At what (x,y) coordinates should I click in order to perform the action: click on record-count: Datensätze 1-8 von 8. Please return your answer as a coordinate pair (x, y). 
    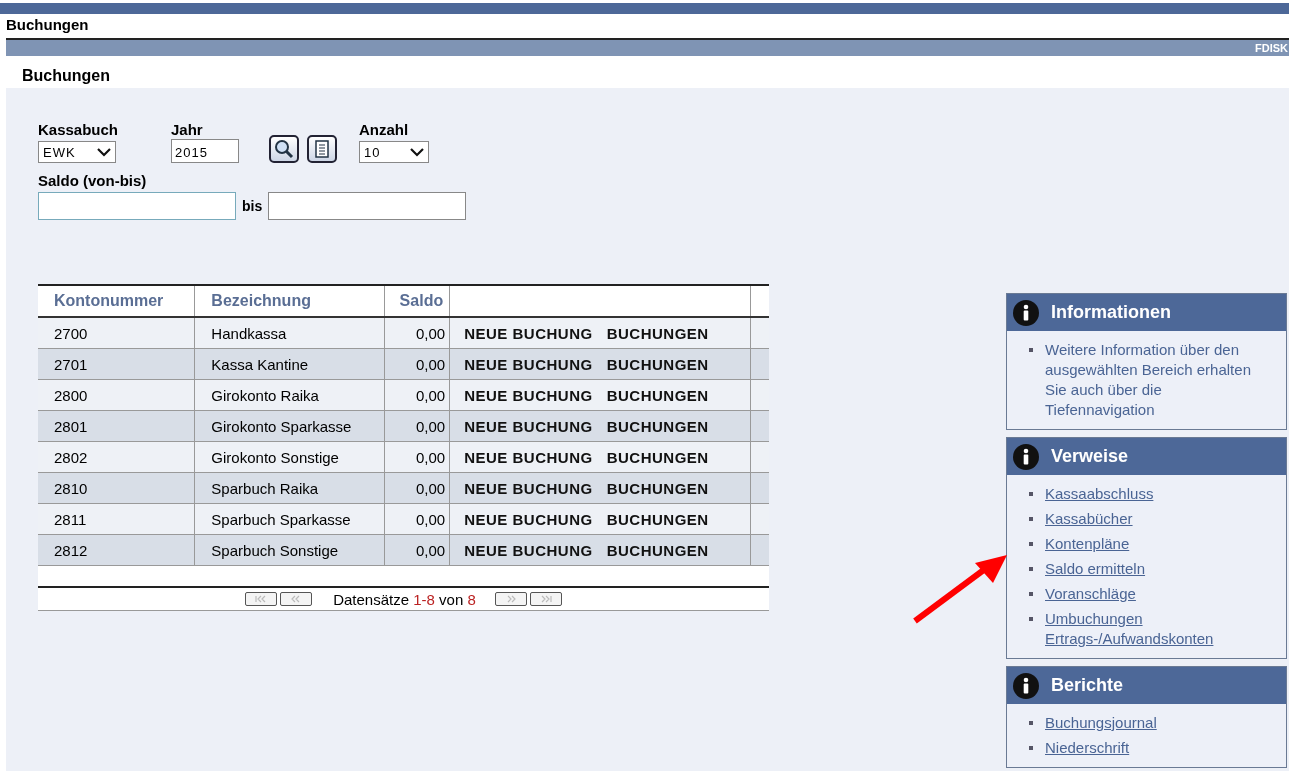
    Looking at the image, I should click on (404, 599).